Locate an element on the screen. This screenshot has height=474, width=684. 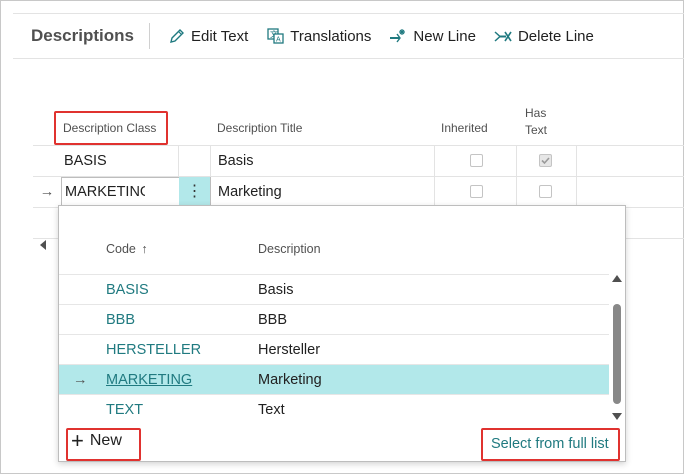
lookup-description: Text is located at coordinates (271, 410).